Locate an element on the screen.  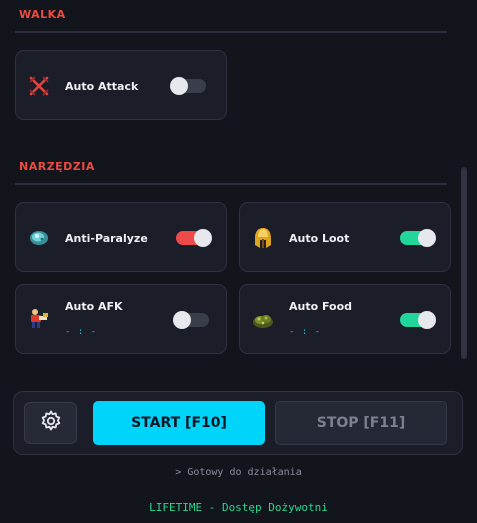
feature-label: Auto Attack is located at coordinates (102, 86).